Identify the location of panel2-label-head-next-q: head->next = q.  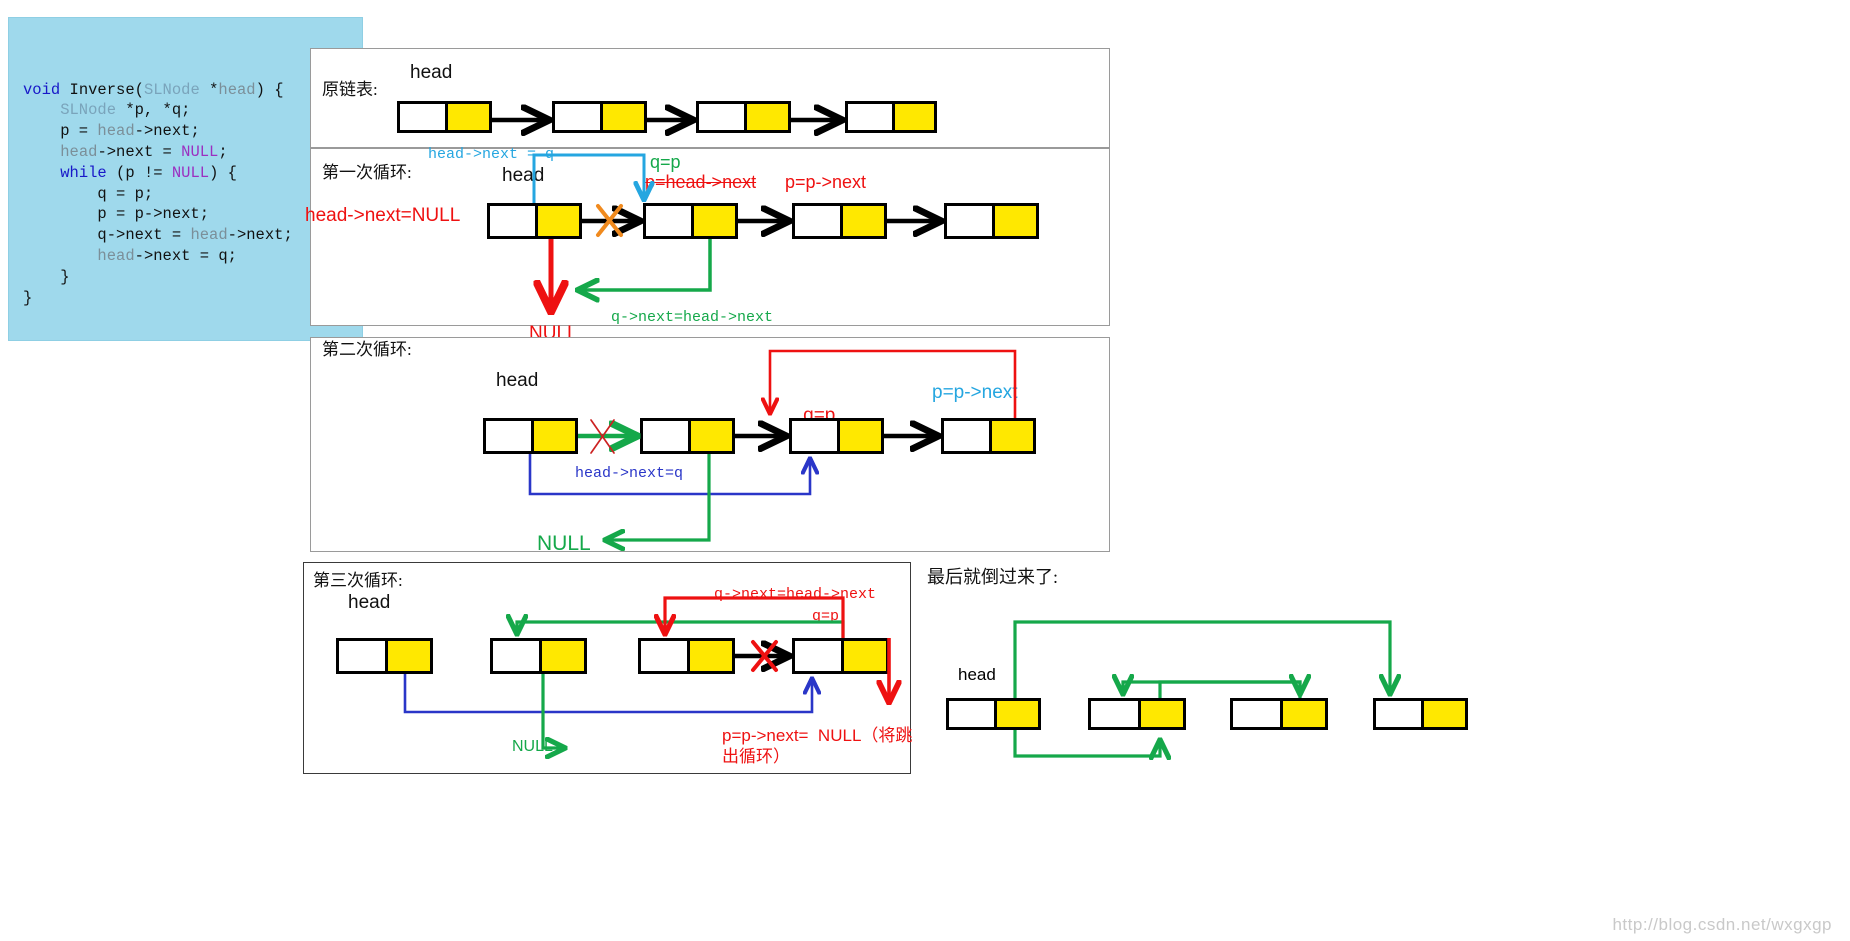
(491, 154).